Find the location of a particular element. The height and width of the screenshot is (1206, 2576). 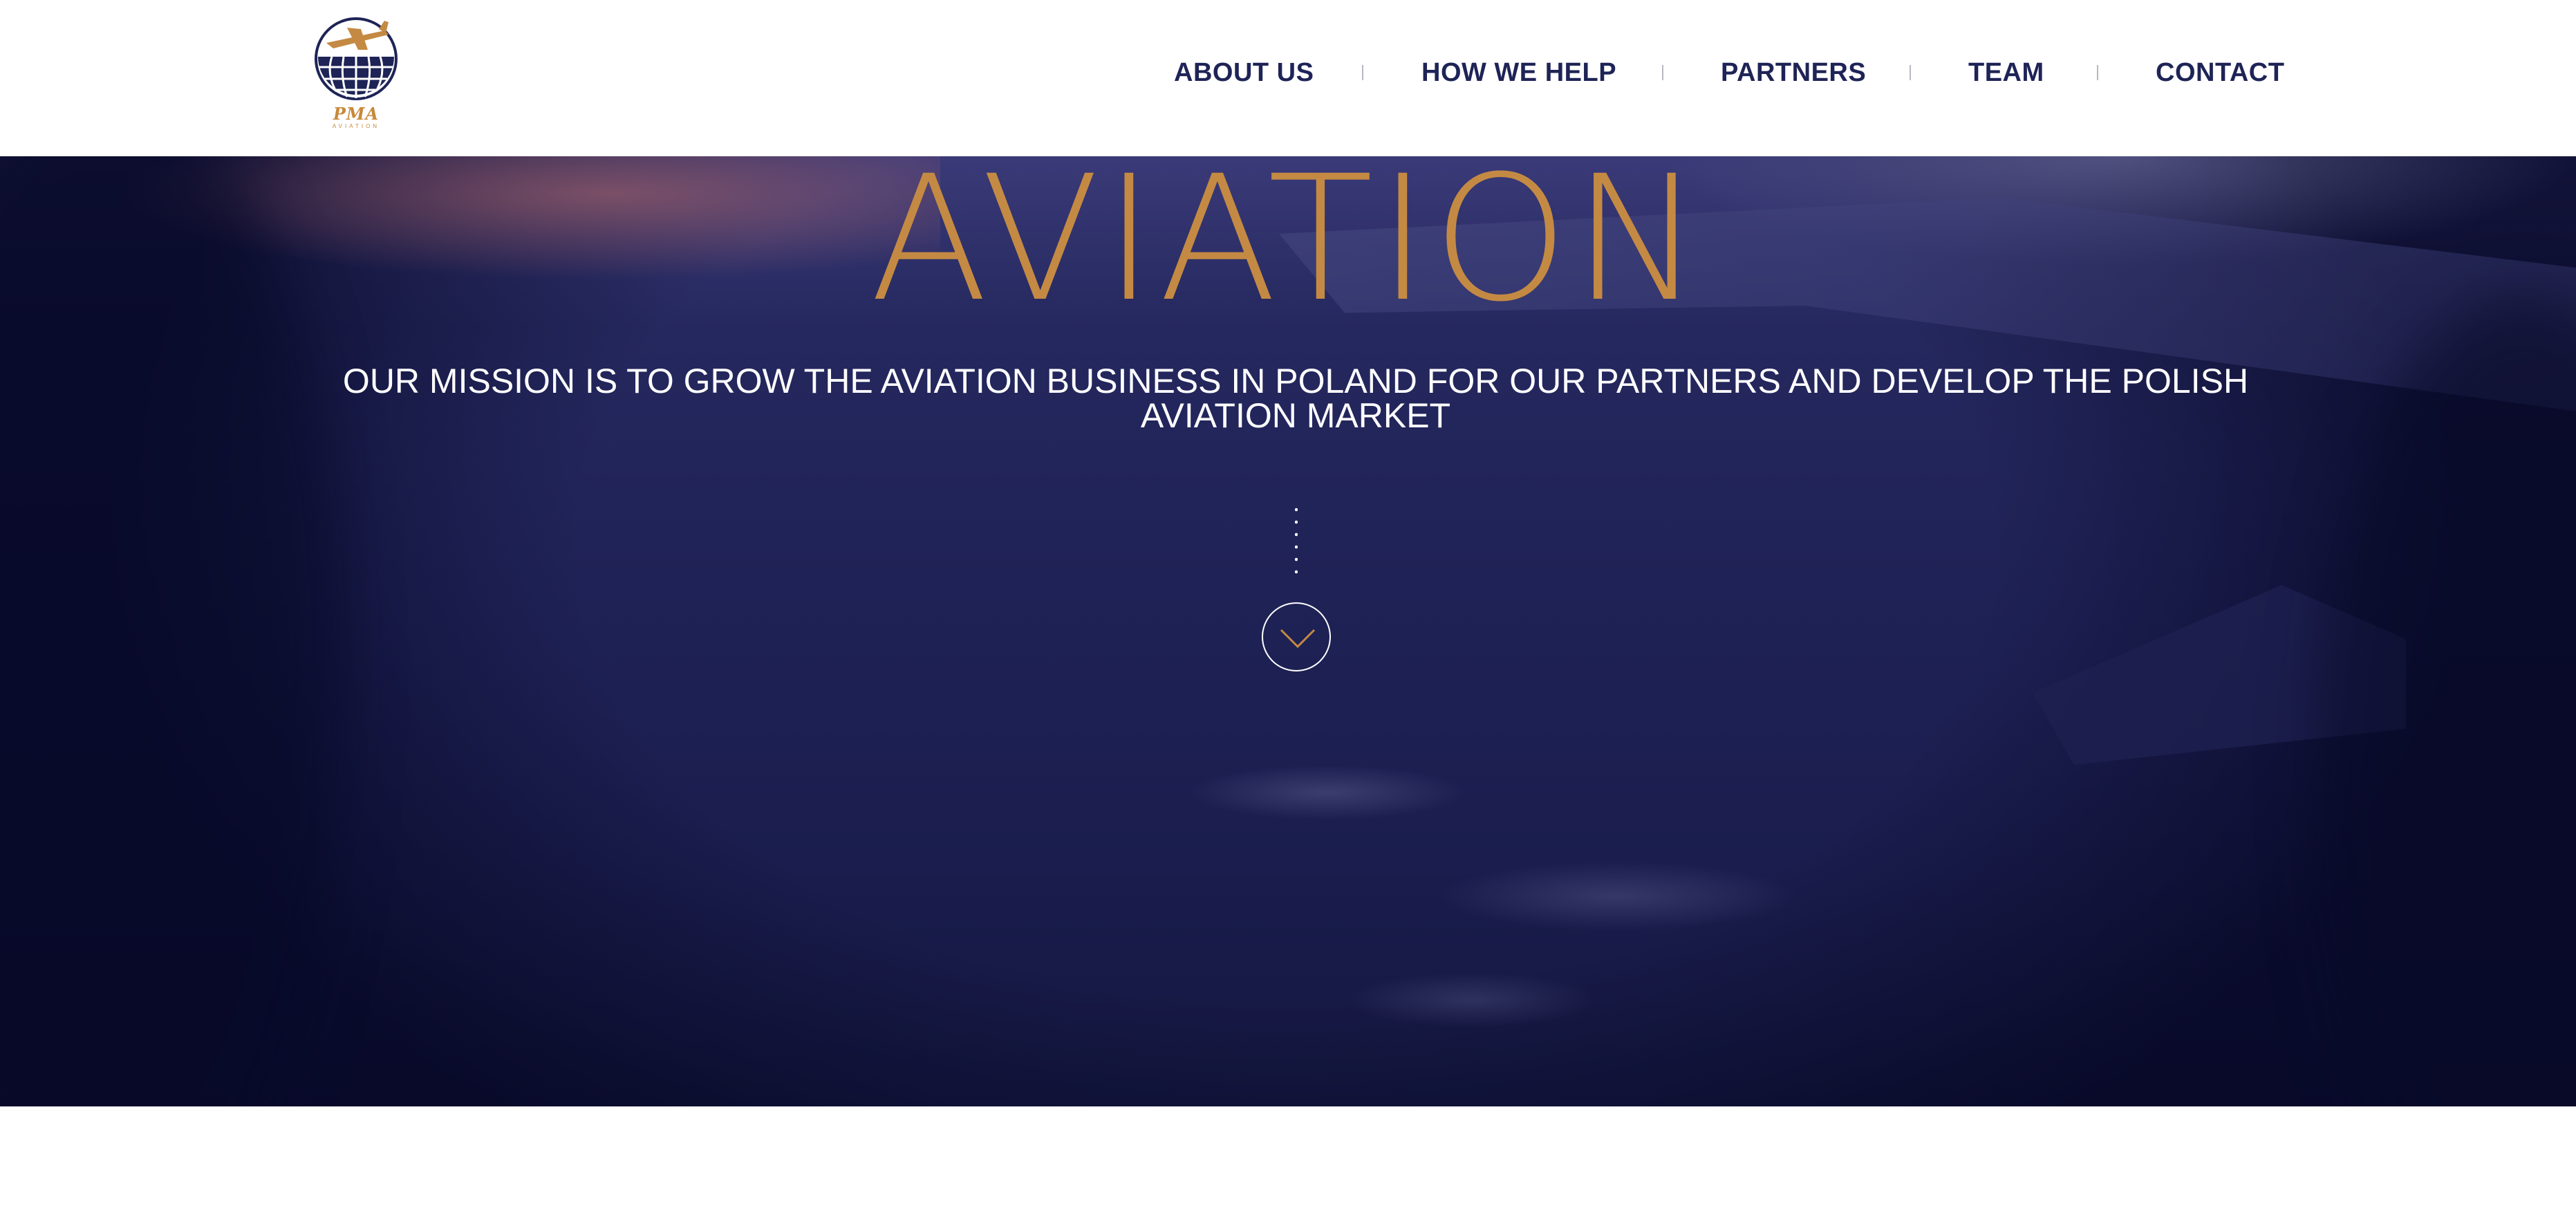

pma-aviation-logo: PMA AVIATION is located at coordinates (356, 74).